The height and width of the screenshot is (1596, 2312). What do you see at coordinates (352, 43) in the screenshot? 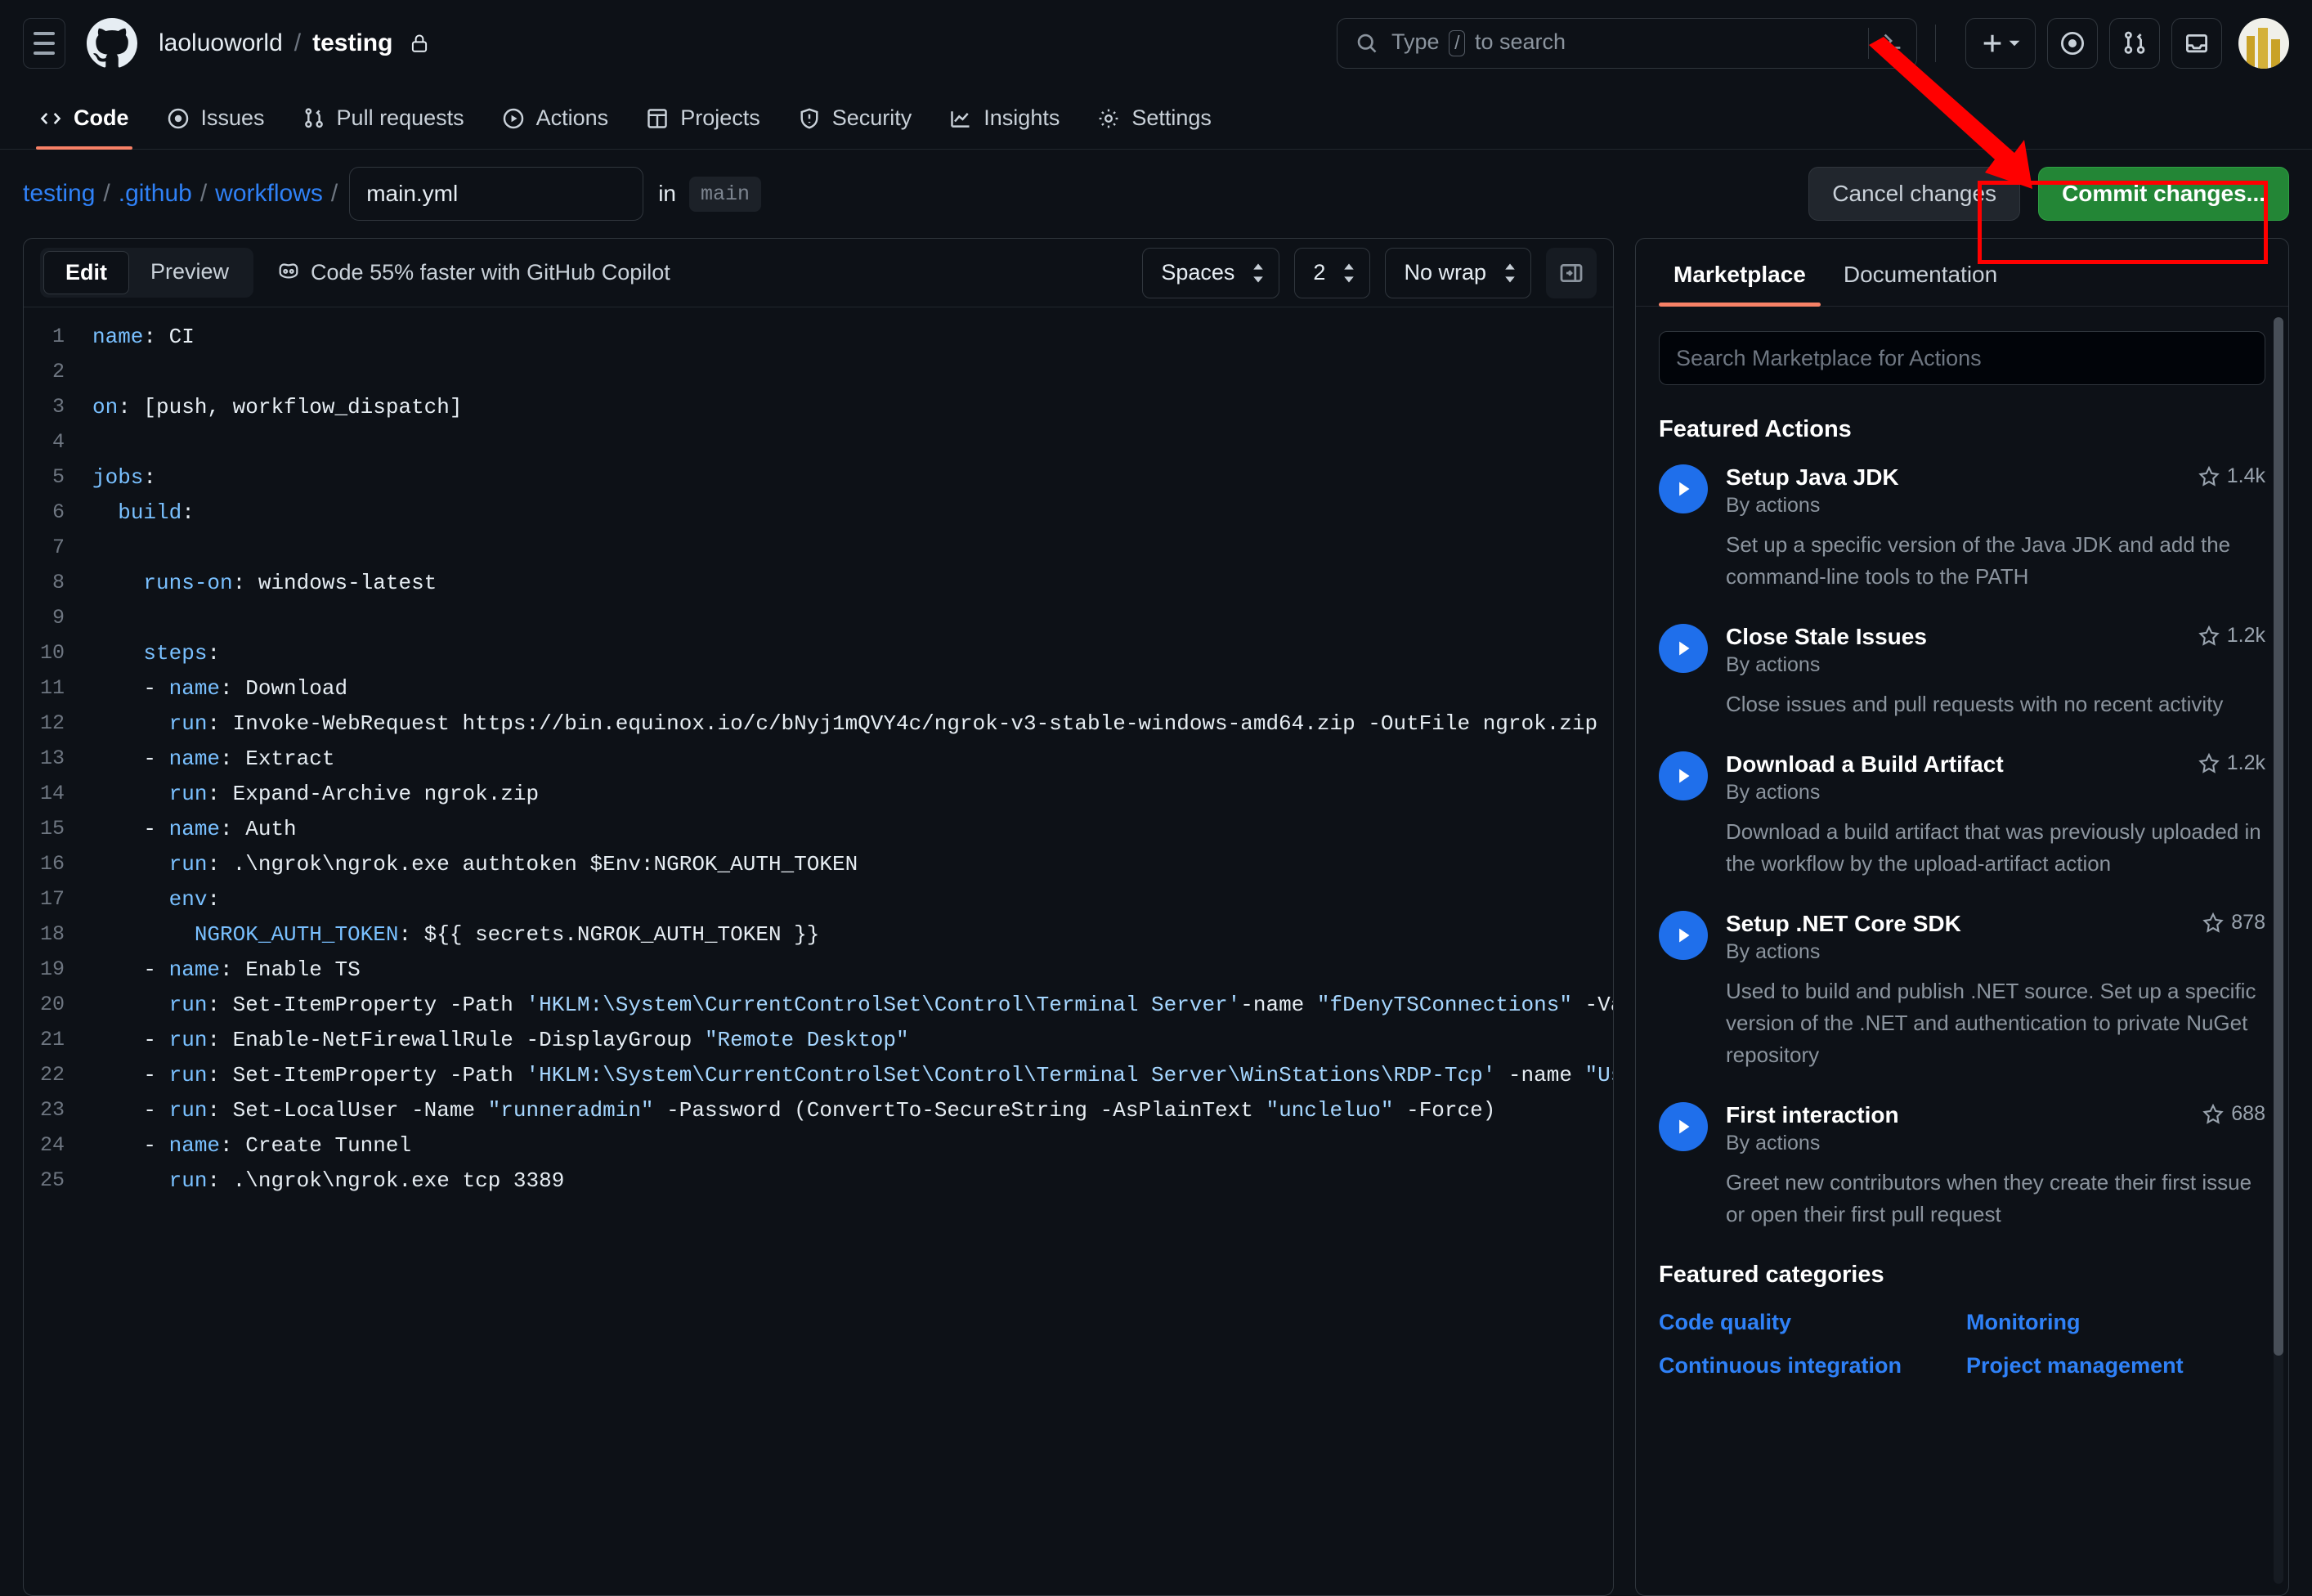
I see `breadcrumb-repo: testing` at bounding box center [352, 43].